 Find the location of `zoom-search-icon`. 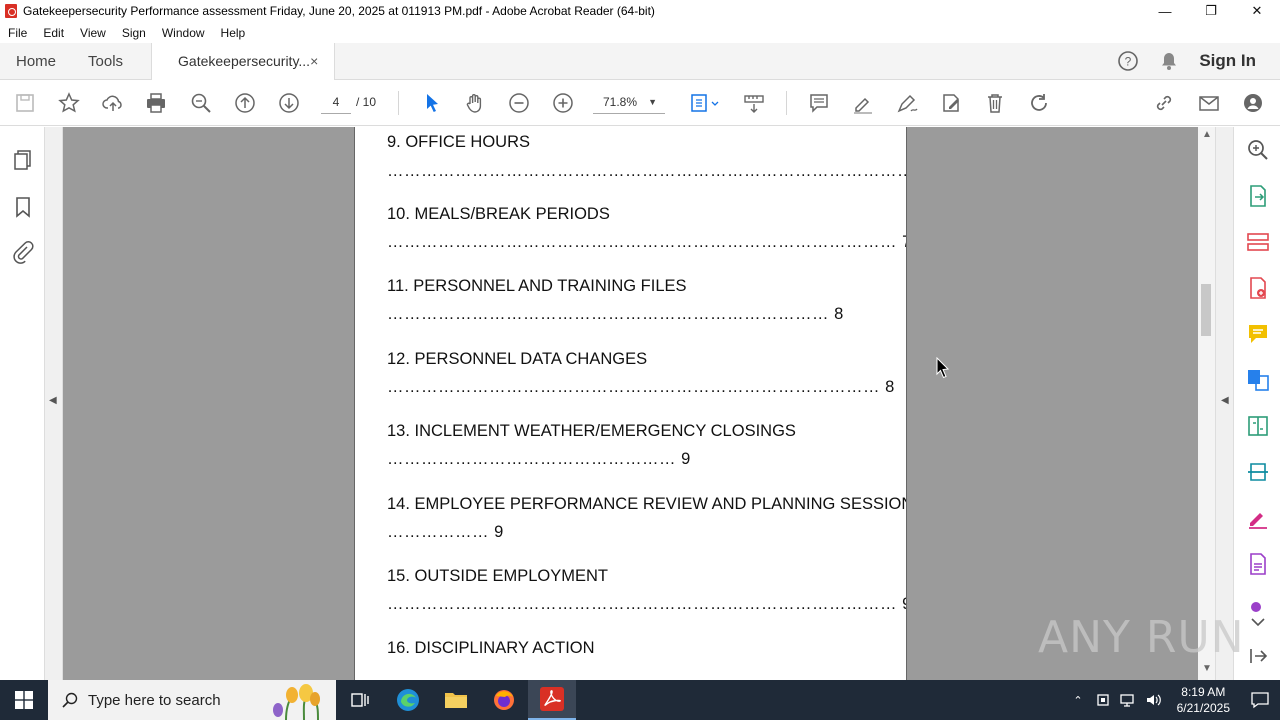

zoom-search-icon is located at coordinates (201, 103).